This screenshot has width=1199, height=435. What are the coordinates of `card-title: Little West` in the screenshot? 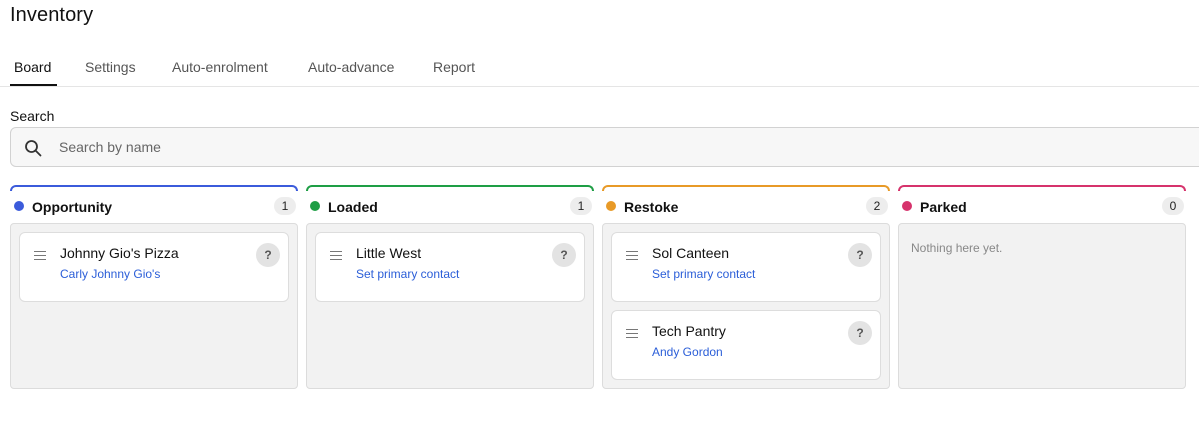 It's located at (389, 253).